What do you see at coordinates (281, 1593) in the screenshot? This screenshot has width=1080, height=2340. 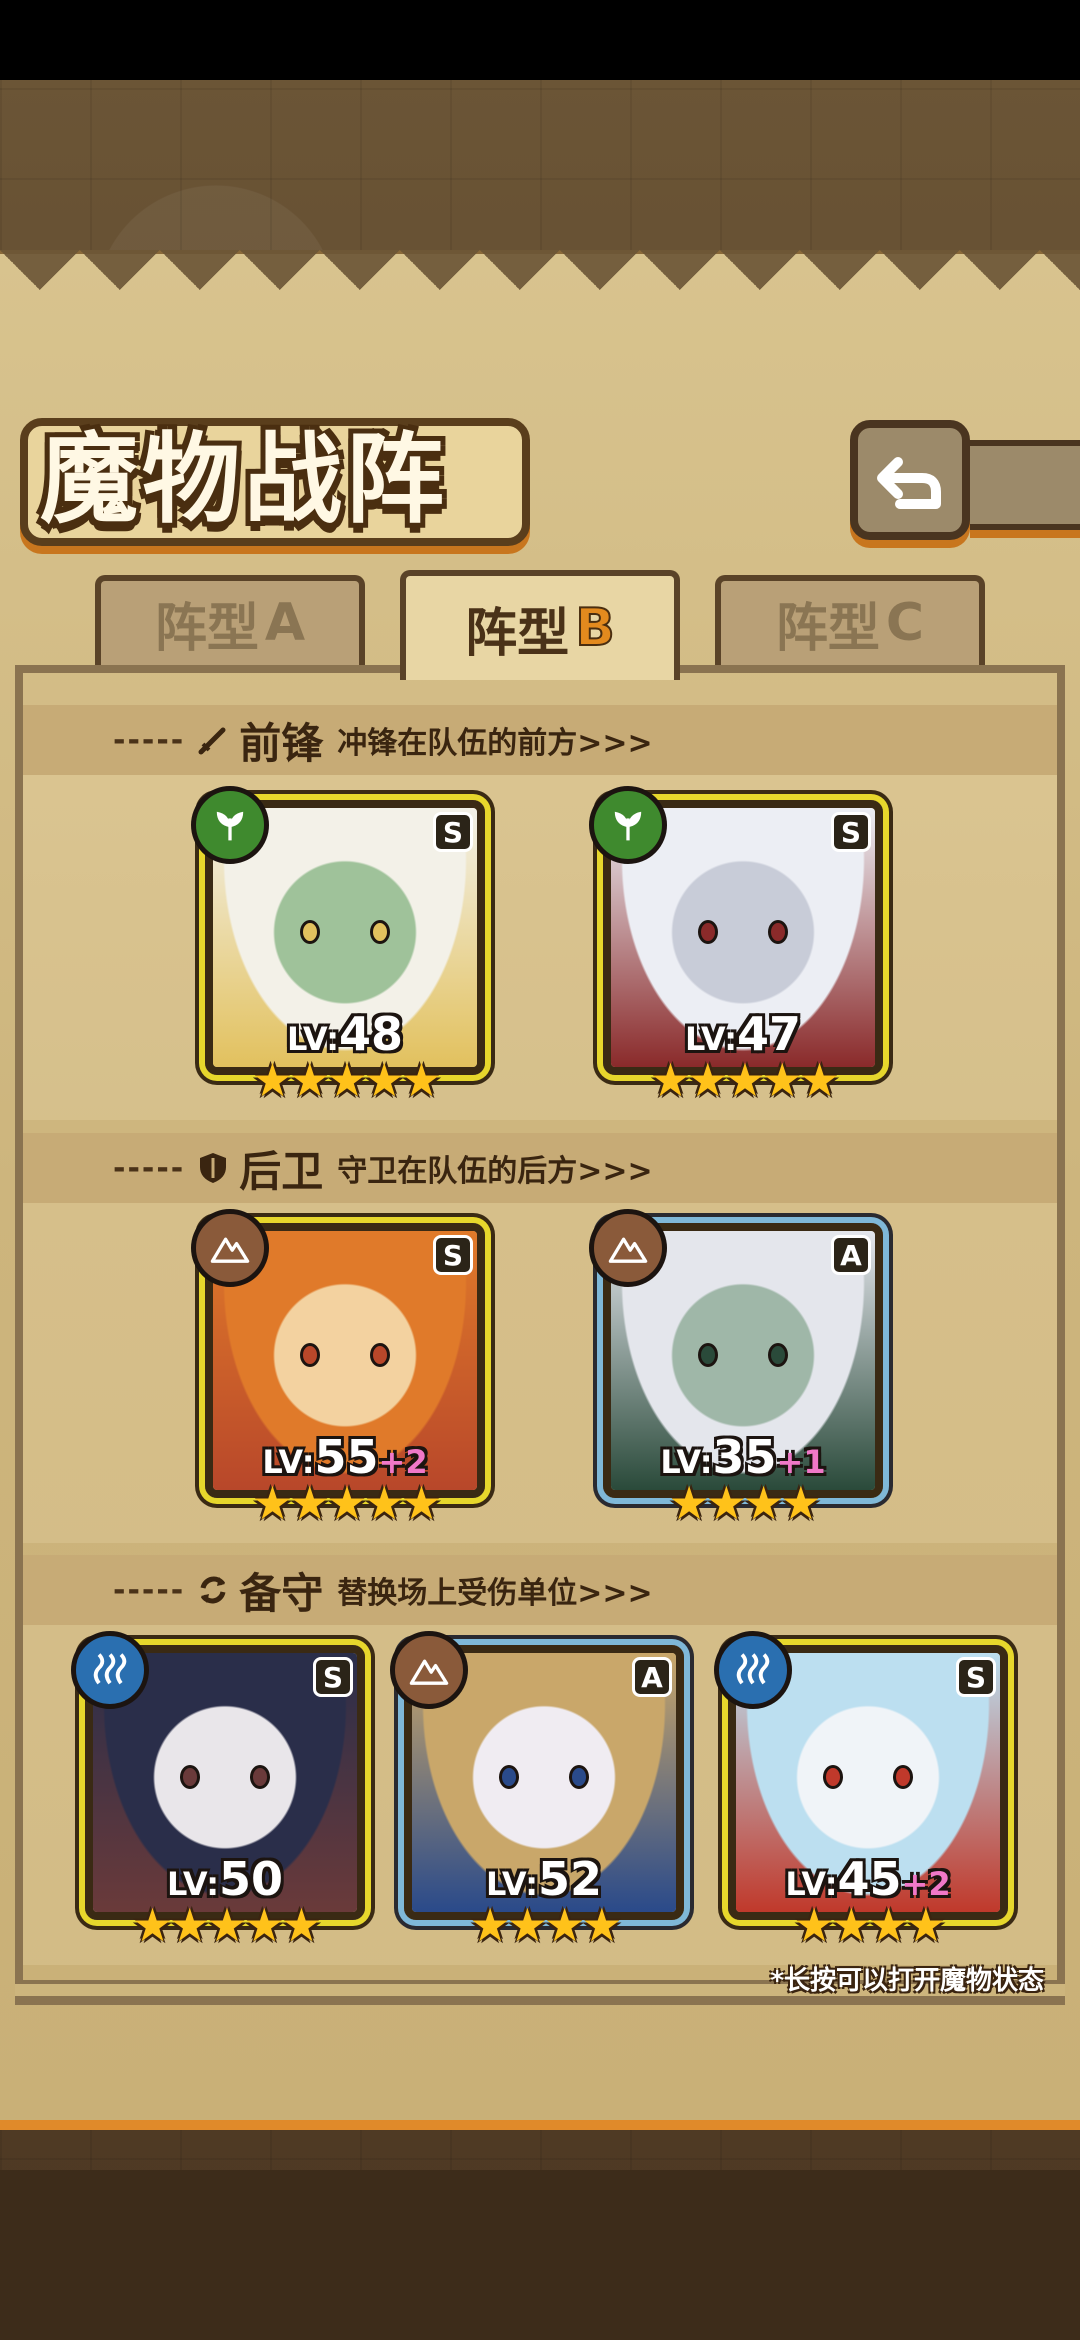 I see `section-title: 备守` at bounding box center [281, 1593].